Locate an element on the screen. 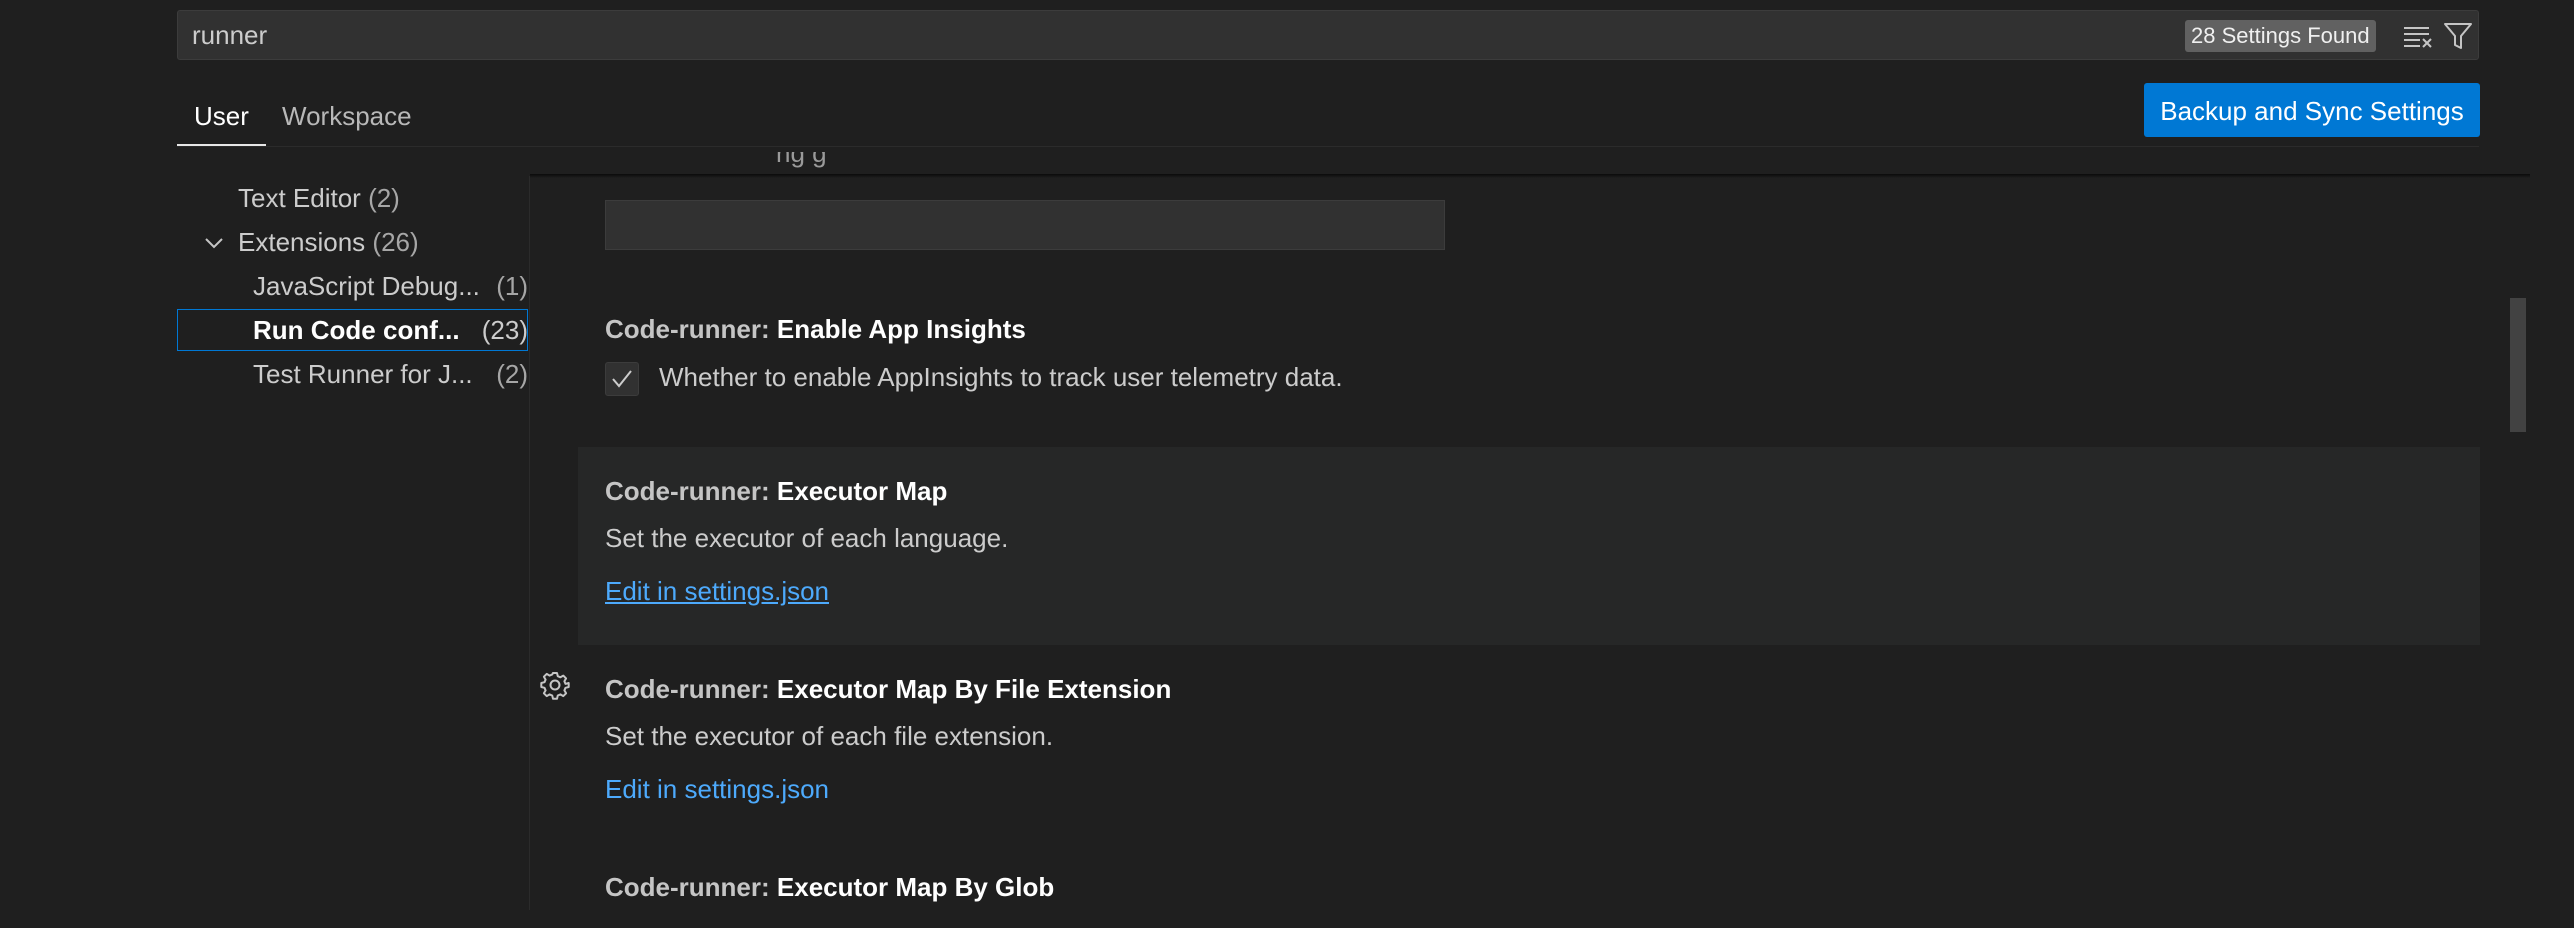 The width and height of the screenshot is (2574, 928). toc-item-label: Text Editor is located at coordinates (299, 198).